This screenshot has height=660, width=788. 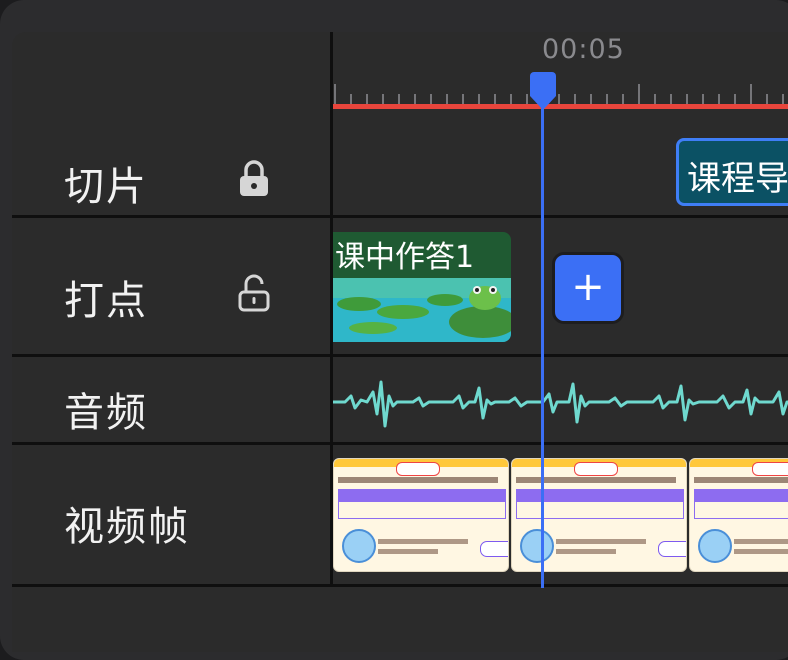 I want to click on playhead-line, so click(x=542, y=338).